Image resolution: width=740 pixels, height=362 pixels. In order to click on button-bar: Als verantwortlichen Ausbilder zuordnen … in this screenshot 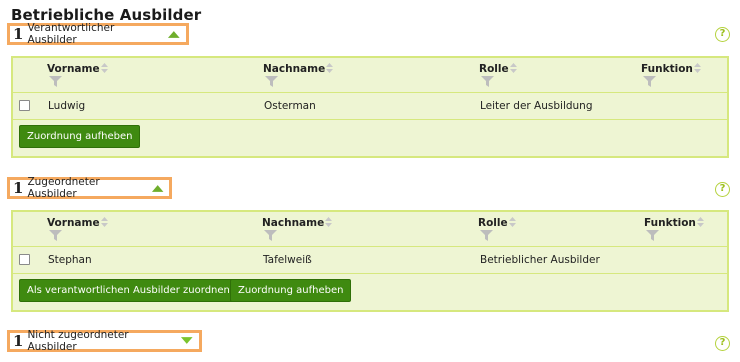, I will do `click(370, 290)`.